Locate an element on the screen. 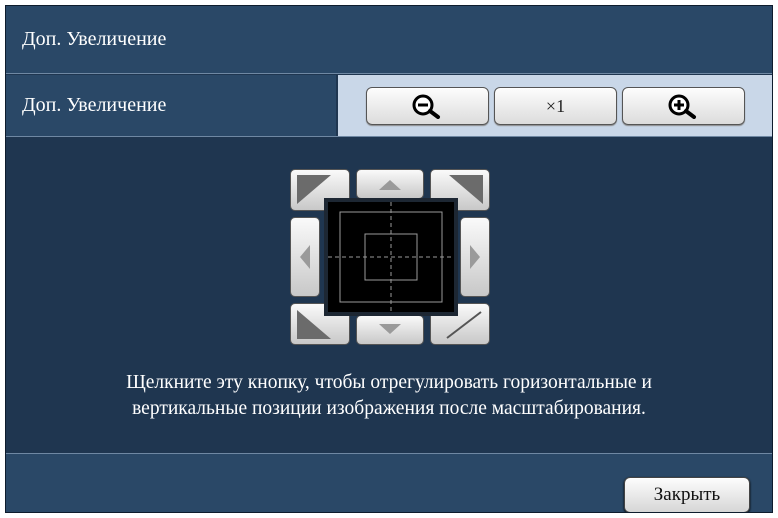 The image size is (778, 518). zoom-row: Доп. Увеличение ×1 is located at coordinates (389, 106).